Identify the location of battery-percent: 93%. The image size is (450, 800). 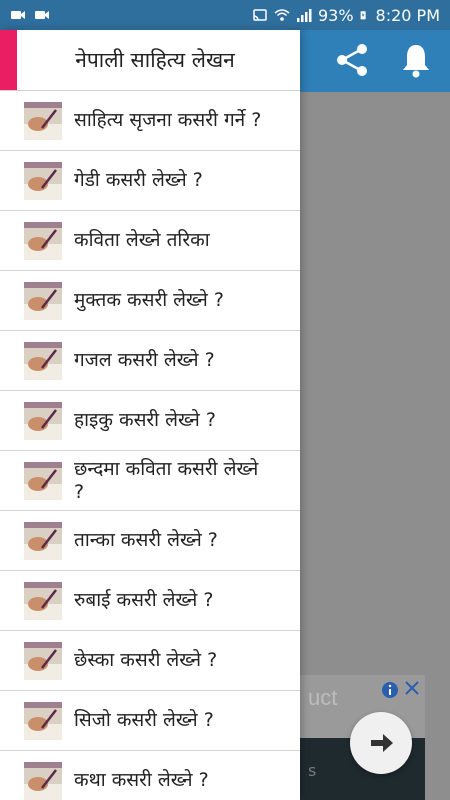
(335, 15).